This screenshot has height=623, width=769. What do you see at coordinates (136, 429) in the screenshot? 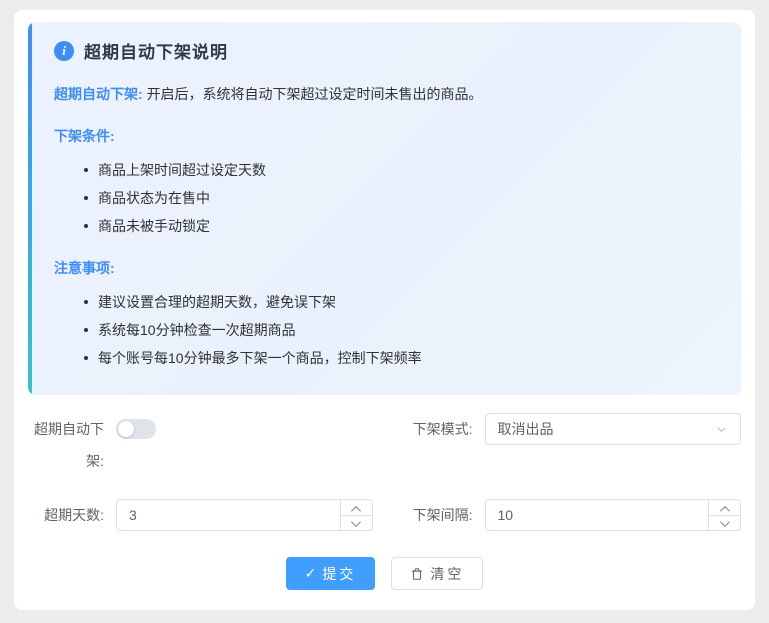
I see `auto-delist-toggle` at bounding box center [136, 429].